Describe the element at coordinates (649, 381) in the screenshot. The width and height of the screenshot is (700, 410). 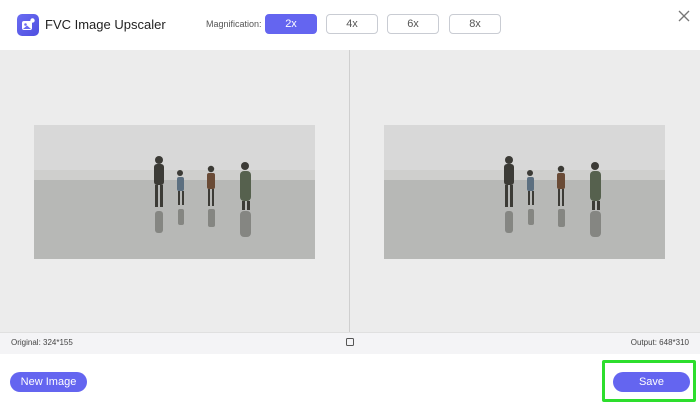
I see `save-highlight-box` at that location.